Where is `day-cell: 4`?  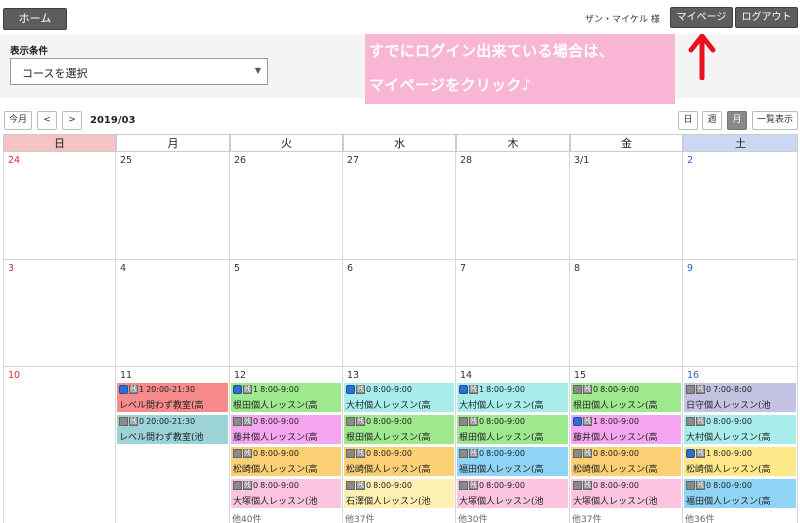
day-cell: 4 is located at coordinates (173, 313).